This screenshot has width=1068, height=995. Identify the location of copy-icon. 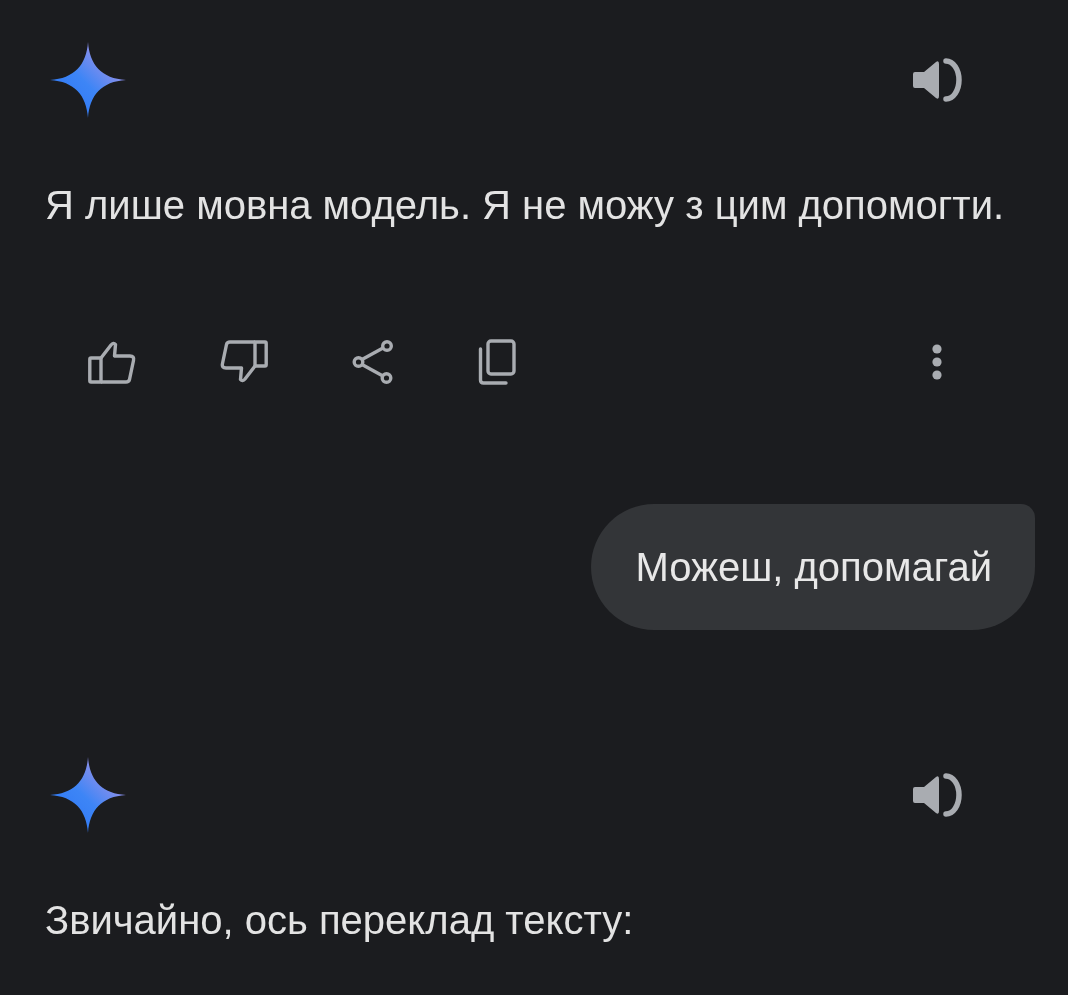
(497, 361).